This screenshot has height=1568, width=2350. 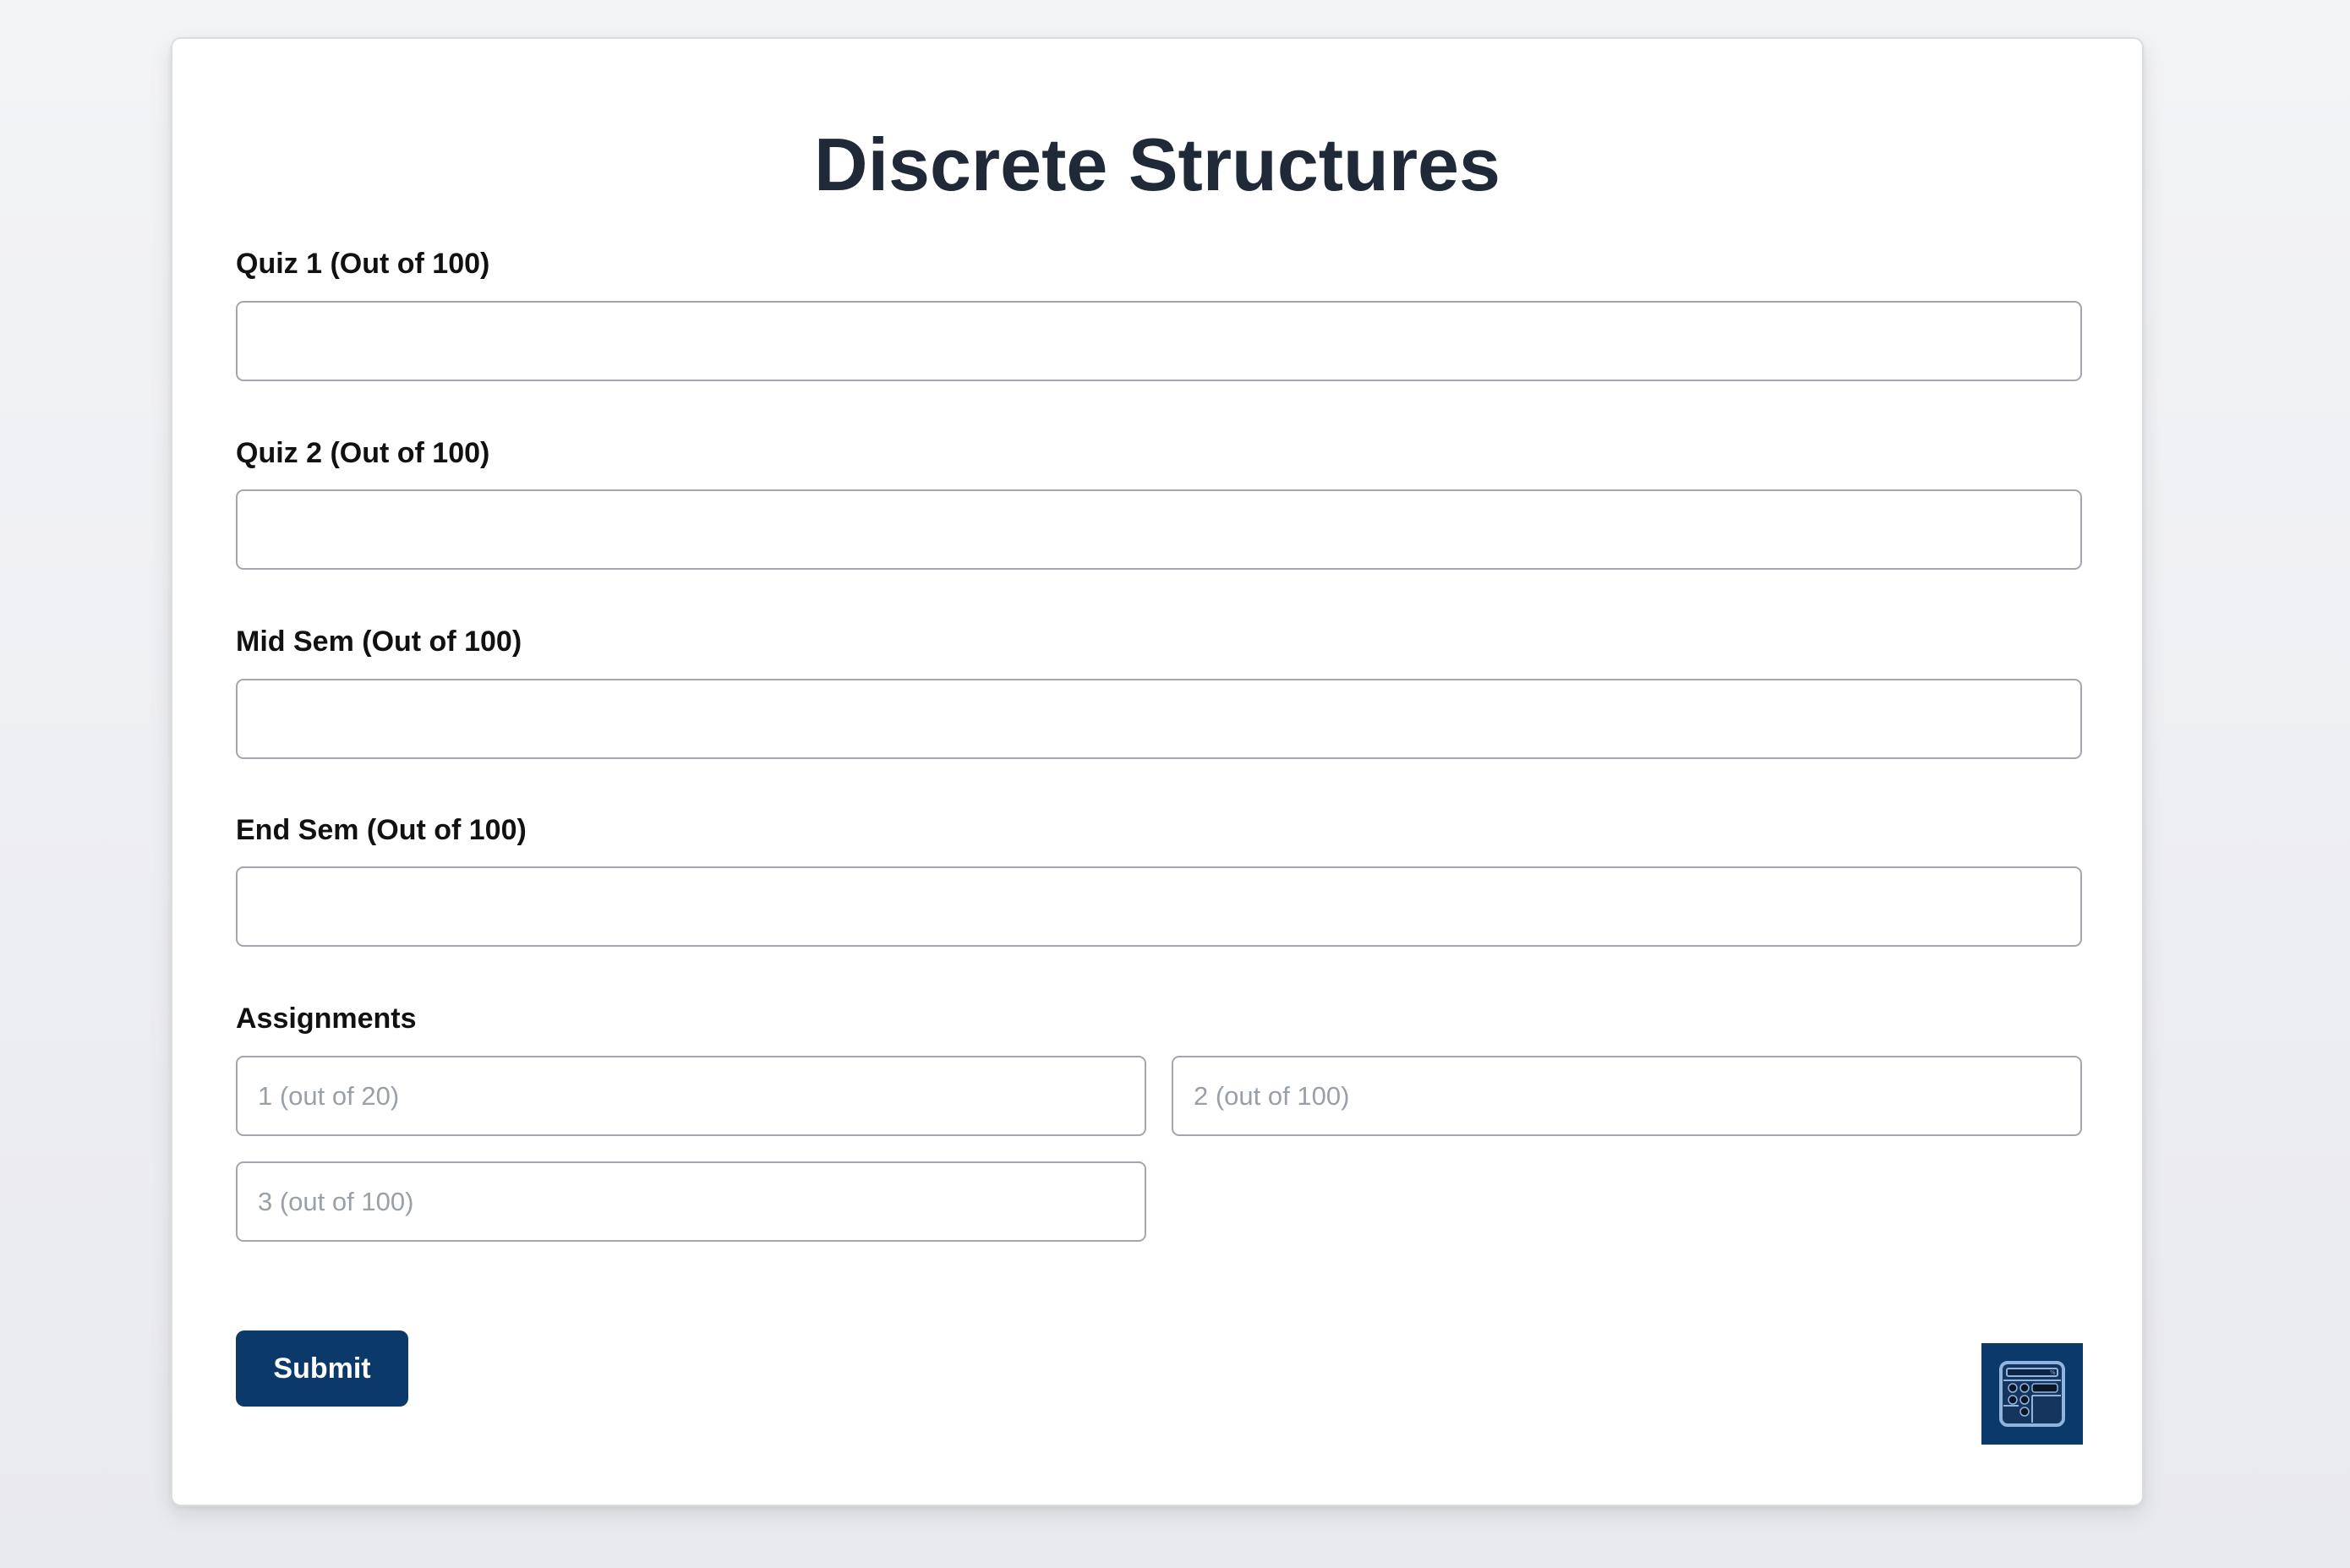 What do you see at coordinates (363, 264) in the screenshot?
I see `quiz1-label: Quiz 1 (Out of 100)` at bounding box center [363, 264].